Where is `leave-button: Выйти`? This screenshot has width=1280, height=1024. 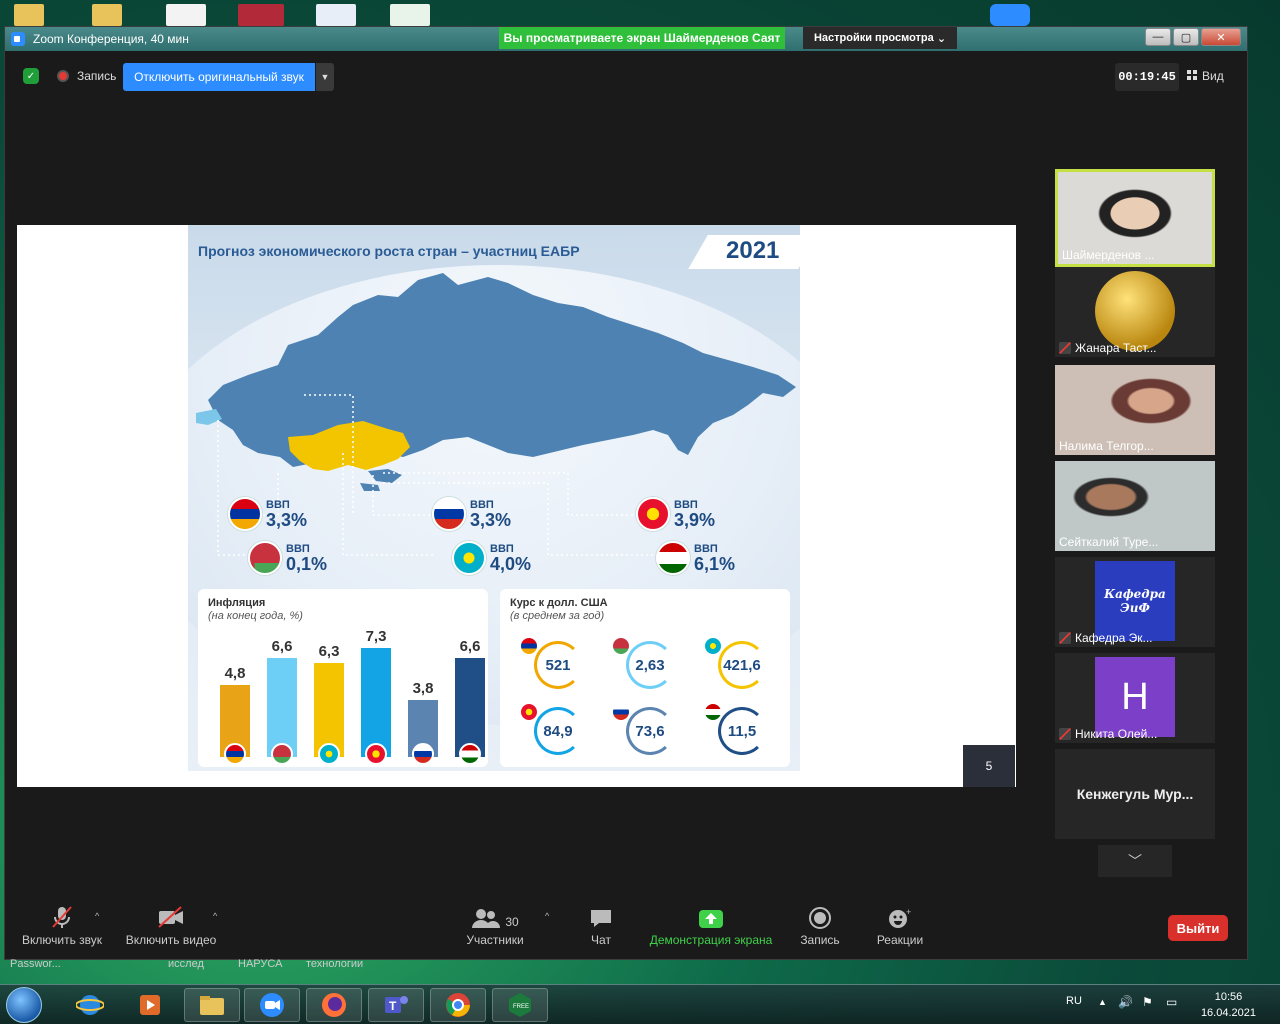 leave-button: Выйти is located at coordinates (1198, 928).